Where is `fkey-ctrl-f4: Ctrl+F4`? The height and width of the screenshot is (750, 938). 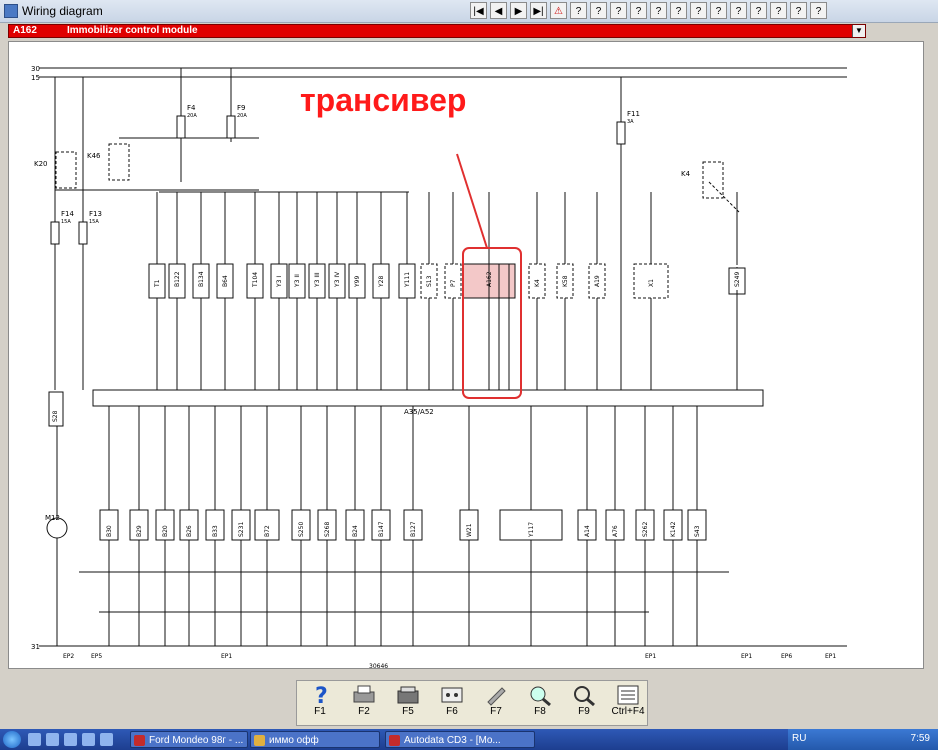
fkey-ctrl-f4: Ctrl+F4 is located at coordinates (628, 703).